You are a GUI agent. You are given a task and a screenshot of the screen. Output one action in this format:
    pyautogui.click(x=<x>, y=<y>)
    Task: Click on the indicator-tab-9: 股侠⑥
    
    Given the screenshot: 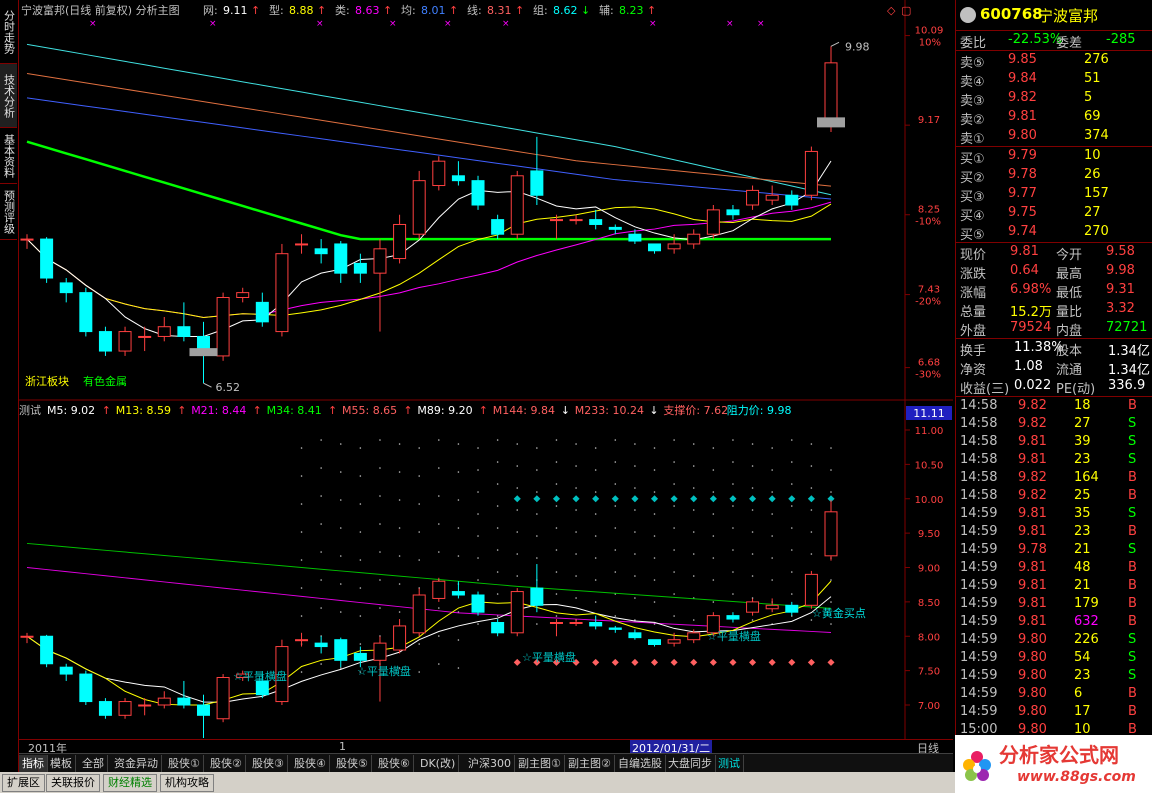 What is the action you would take?
    pyautogui.click(x=394, y=763)
    